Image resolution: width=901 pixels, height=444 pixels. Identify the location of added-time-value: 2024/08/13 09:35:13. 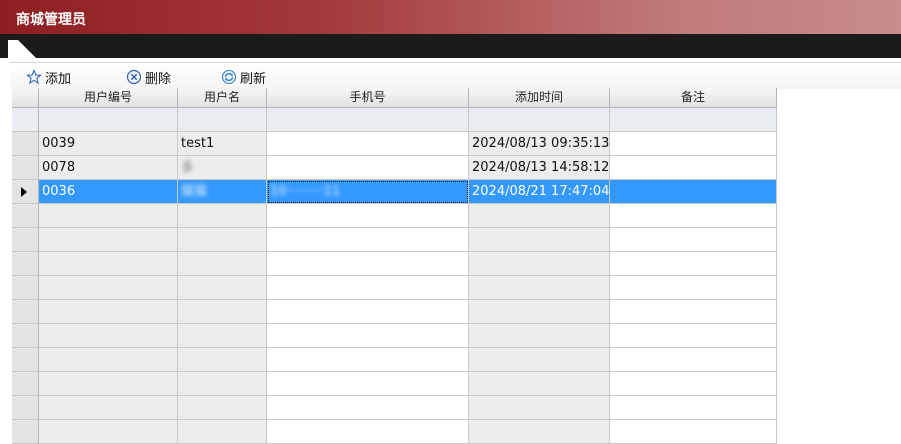
(541, 143).